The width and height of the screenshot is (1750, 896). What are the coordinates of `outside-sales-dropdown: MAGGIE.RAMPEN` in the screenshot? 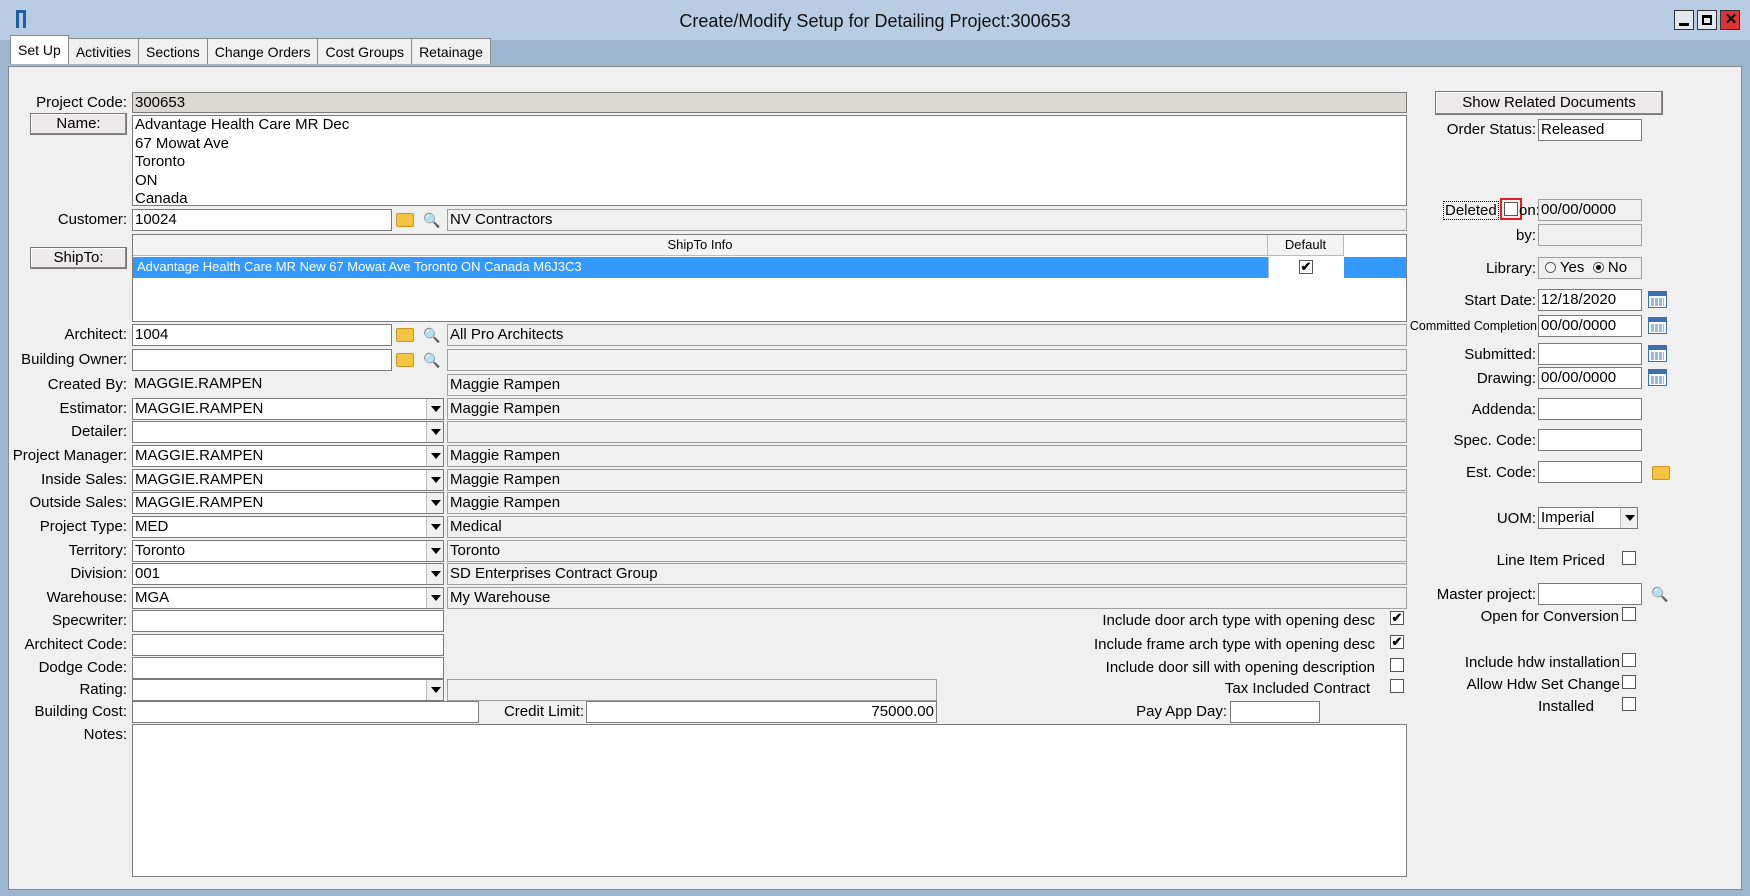 It's located at (288, 503).